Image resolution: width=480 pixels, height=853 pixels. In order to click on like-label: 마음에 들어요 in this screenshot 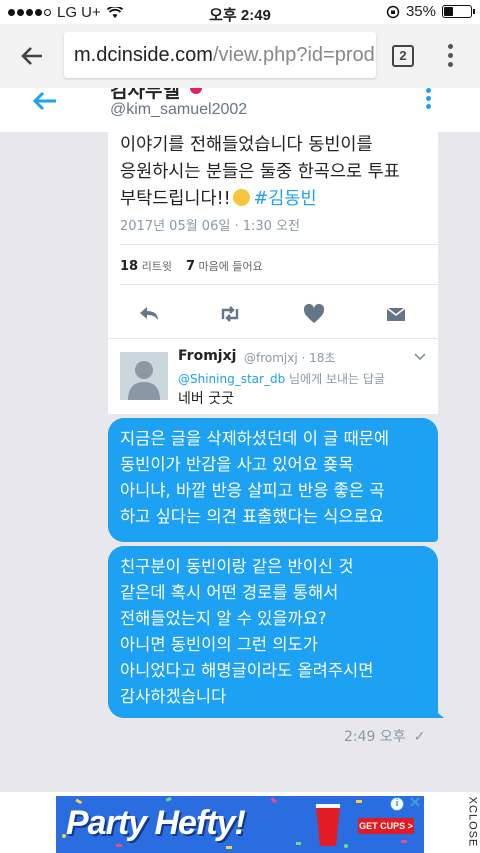, I will do `click(230, 266)`.